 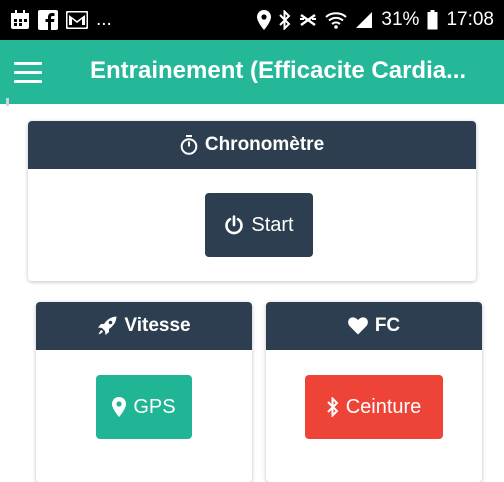 What do you see at coordinates (357, 326) in the screenshot?
I see `heart-icon` at bounding box center [357, 326].